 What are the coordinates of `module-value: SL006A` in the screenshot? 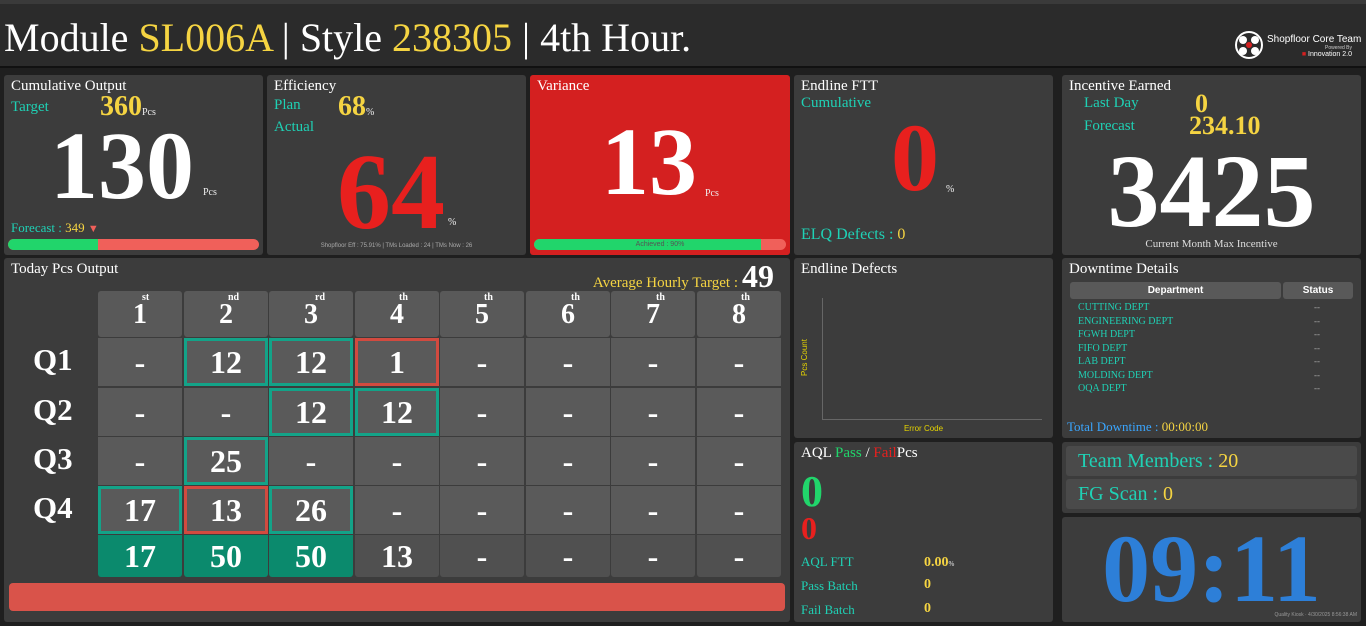 It's located at (205, 37).